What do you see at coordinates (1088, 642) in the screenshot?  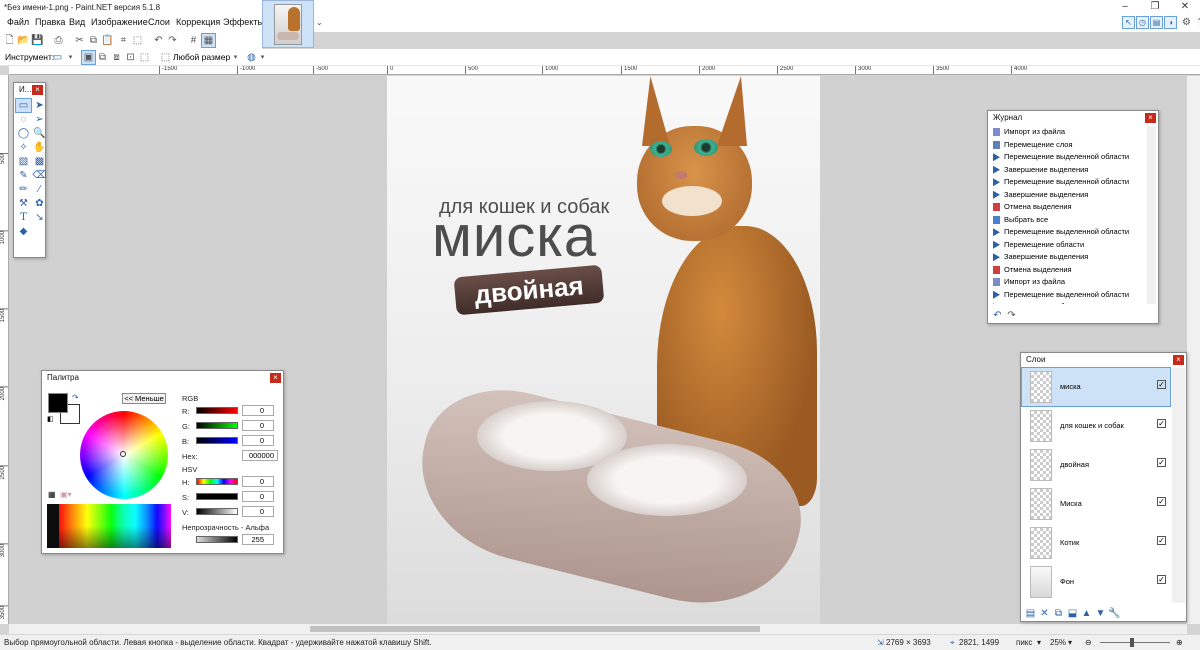 I see `zoom-out-icon: ⊖` at bounding box center [1088, 642].